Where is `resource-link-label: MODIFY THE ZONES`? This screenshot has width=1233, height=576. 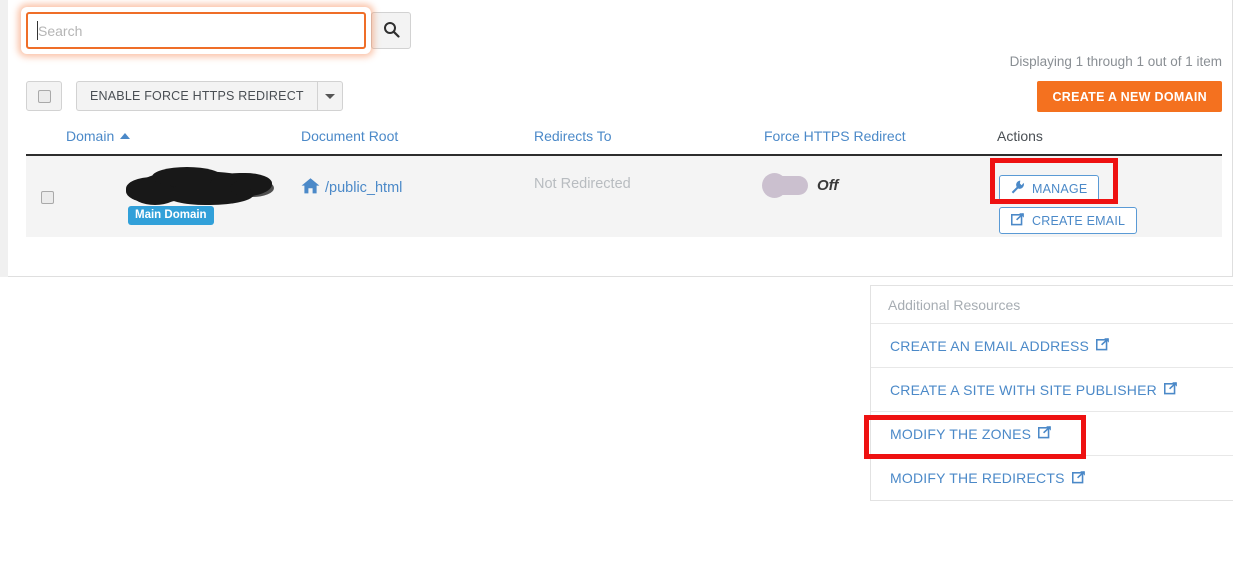 resource-link-label: MODIFY THE ZONES is located at coordinates (961, 433).